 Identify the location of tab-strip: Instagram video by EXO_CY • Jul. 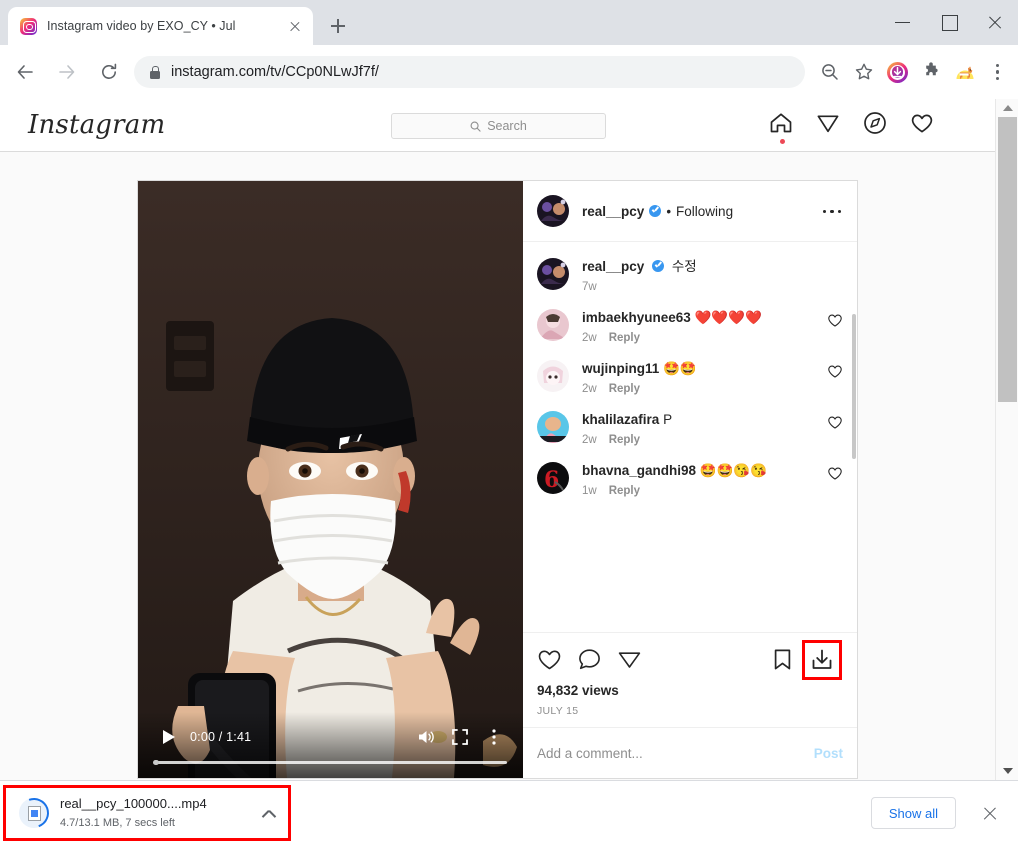
(509, 22).